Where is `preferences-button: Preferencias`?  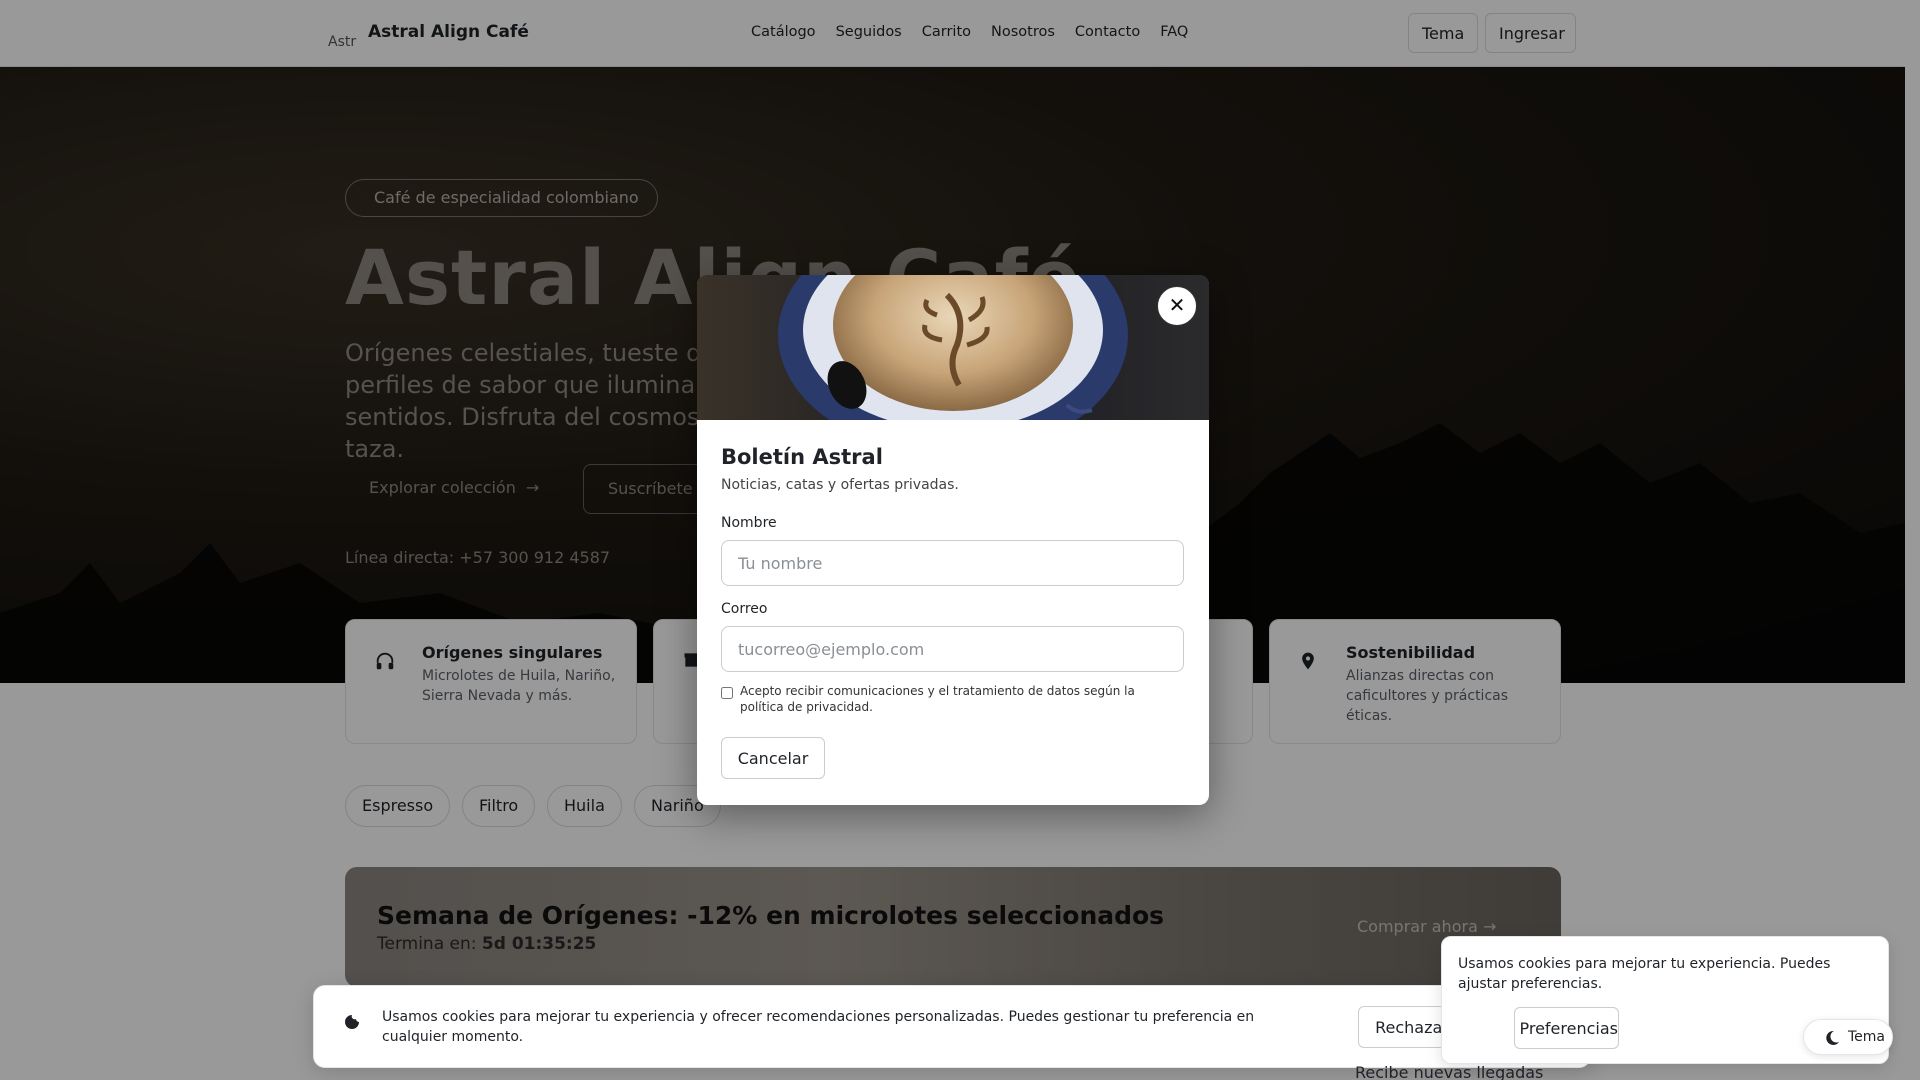
preferences-button: Preferencias is located at coordinates (1566, 1028).